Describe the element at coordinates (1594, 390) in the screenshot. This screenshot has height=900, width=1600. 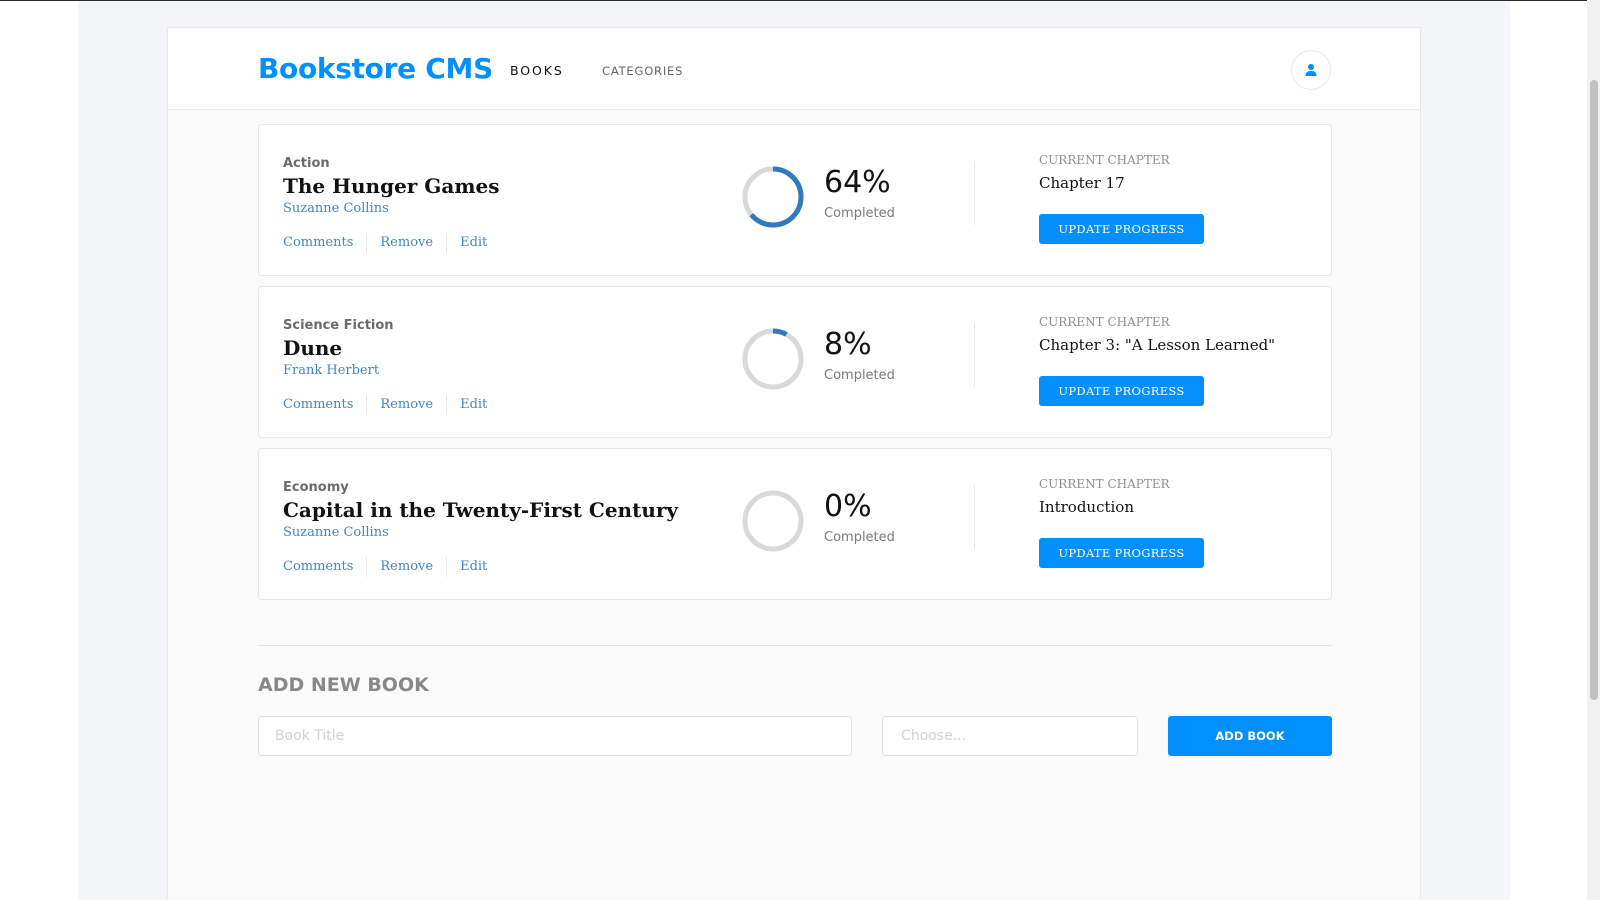
I see `scrollbar-thumb` at that location.